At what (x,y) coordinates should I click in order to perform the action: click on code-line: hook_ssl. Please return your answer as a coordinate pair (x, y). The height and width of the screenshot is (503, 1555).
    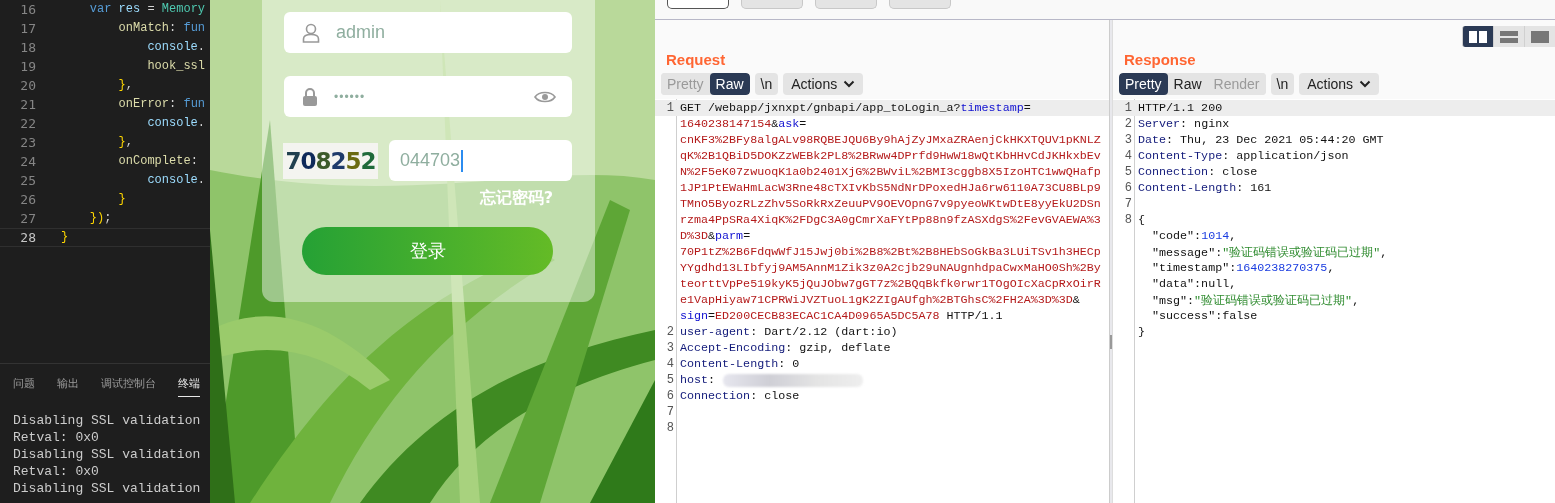
    Looking at the image, I should click on (176, 66).